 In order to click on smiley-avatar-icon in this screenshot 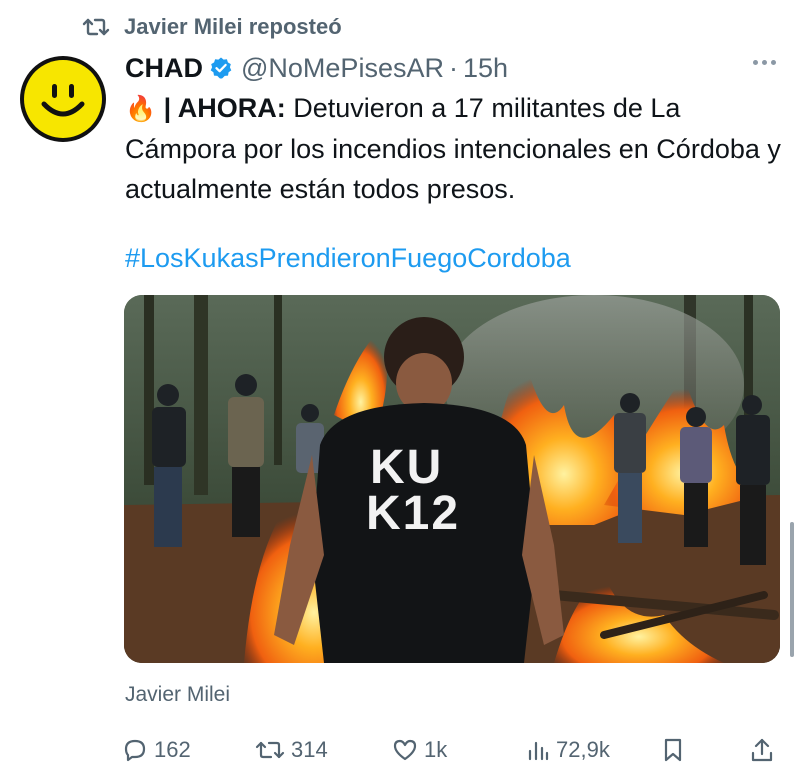, I will do `click(63, 99)`.